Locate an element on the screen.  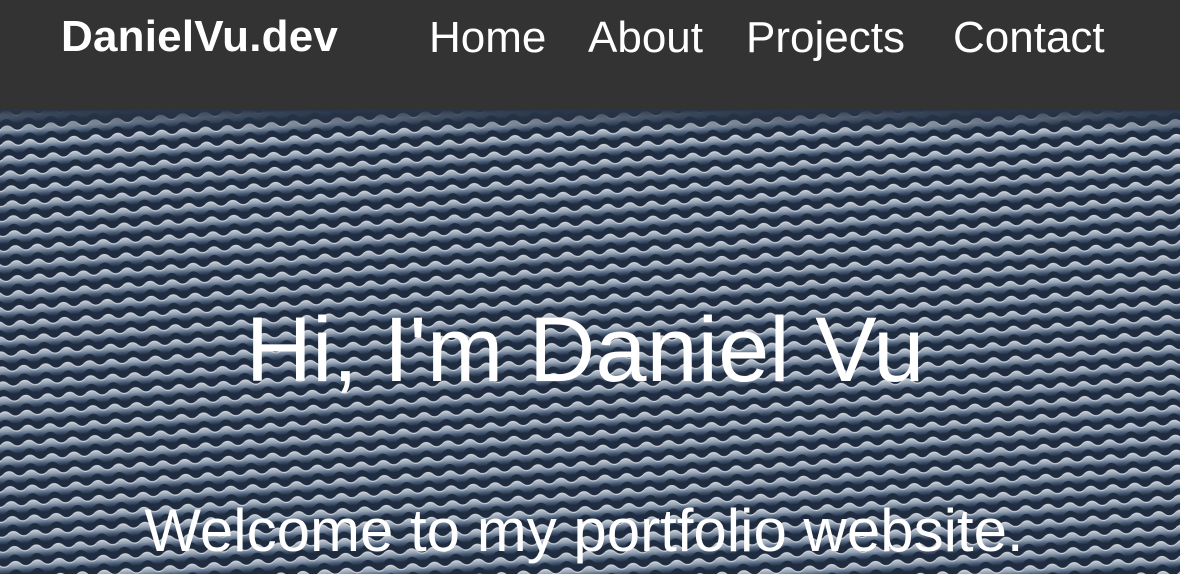
hero-subtitle: Welcome to my portfolio website. is located at coordinates (584, 530).